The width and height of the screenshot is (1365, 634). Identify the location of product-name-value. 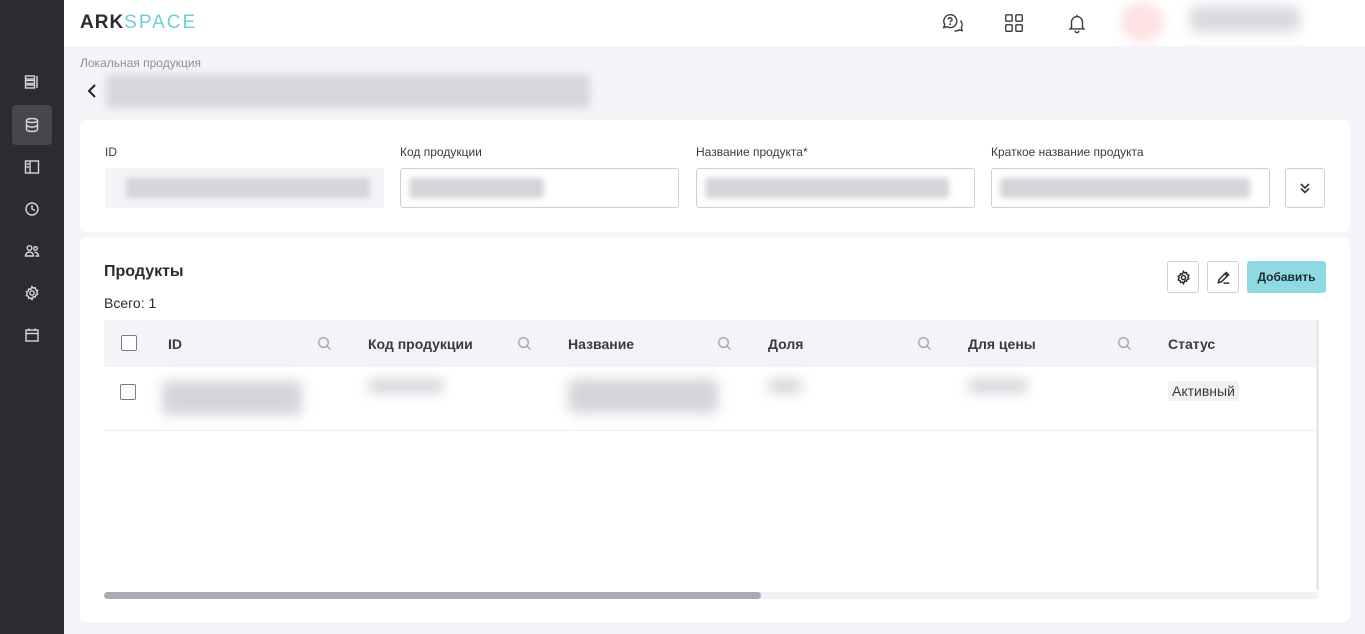
(827, 188).